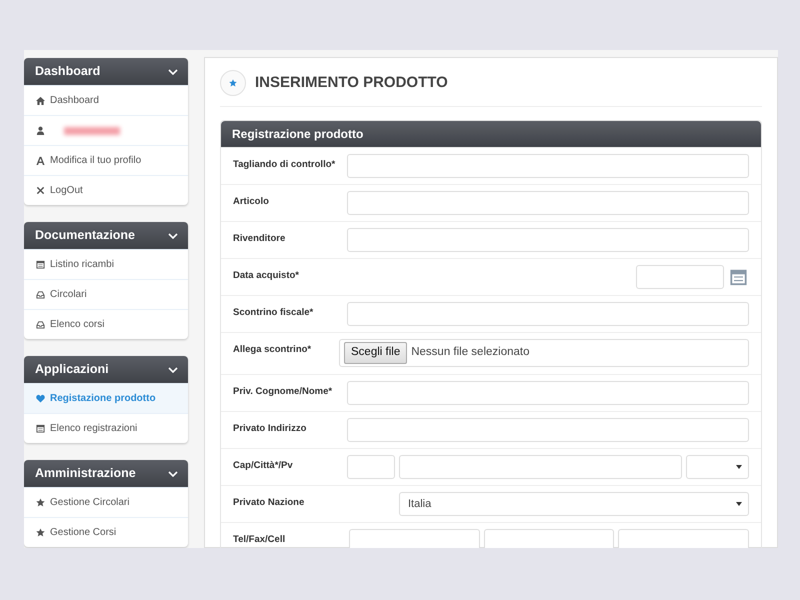 The image size is (800, 600). Describe the element at coordinates (77, 325) in the screenshot. I see `item-label: Elenco corsi` at that location.